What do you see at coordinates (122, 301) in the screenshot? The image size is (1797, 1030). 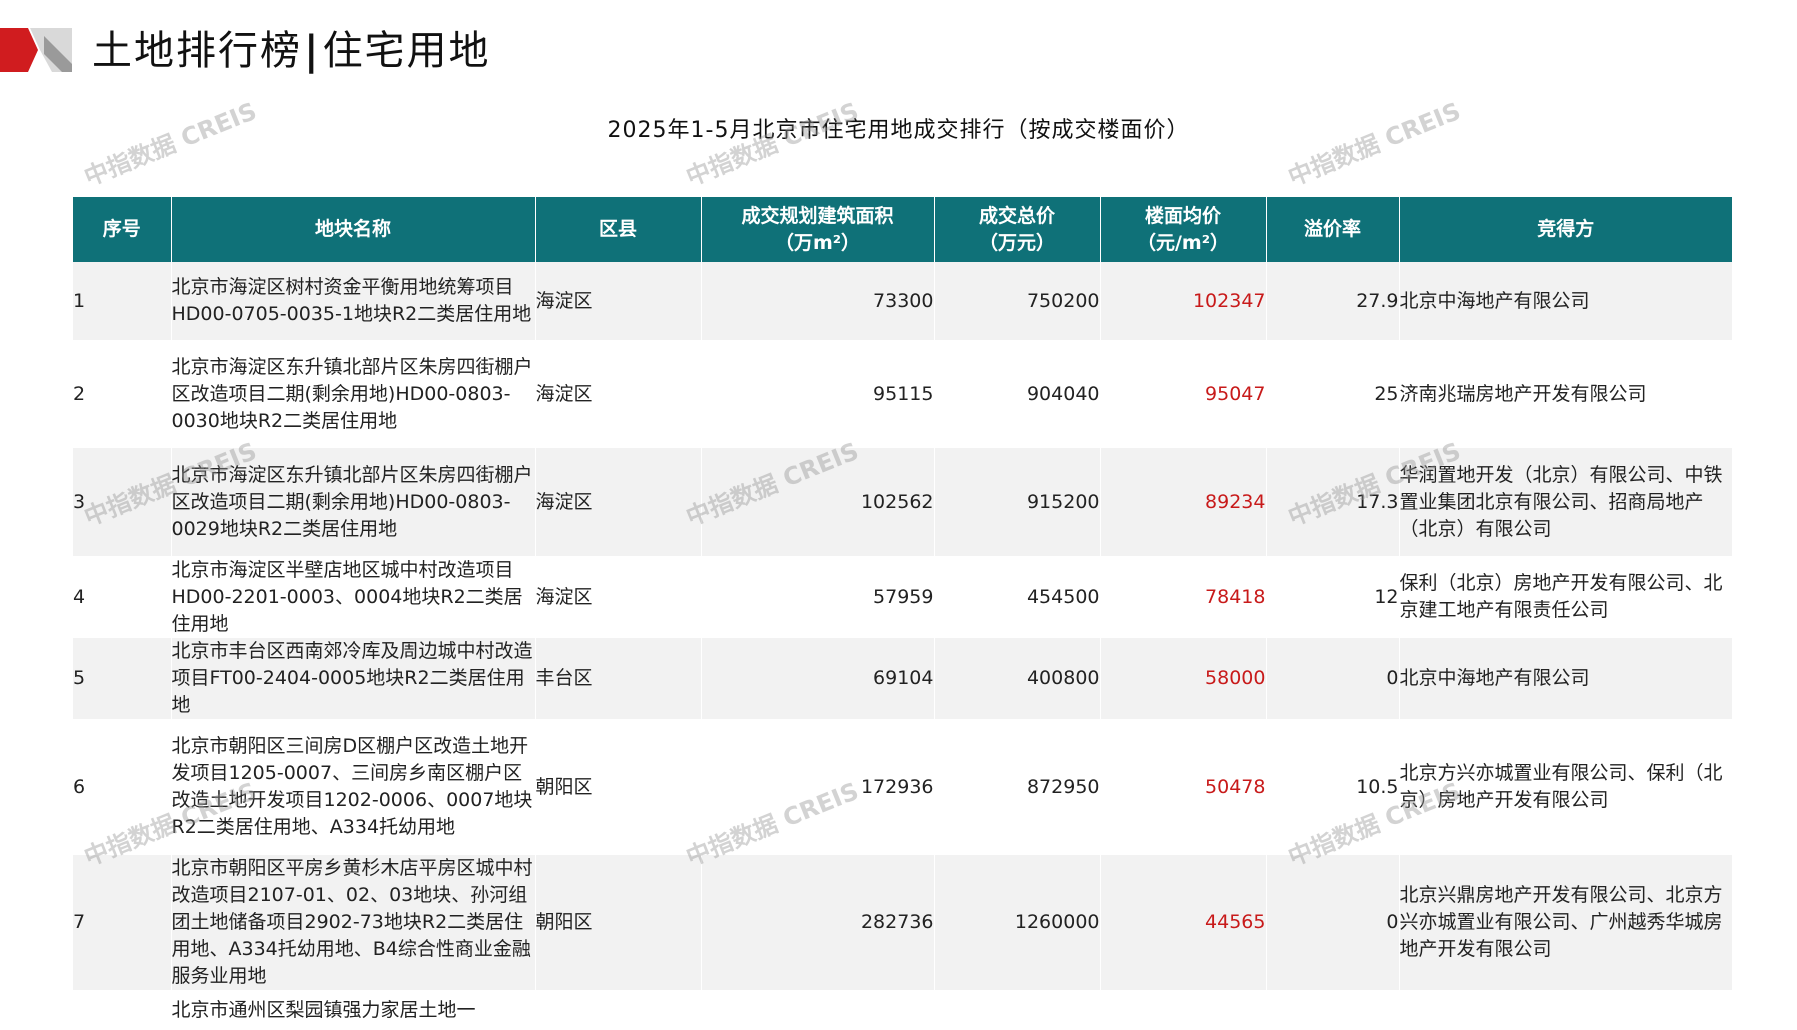 I see `cell-num: 1` at bounding box center [122, 301].